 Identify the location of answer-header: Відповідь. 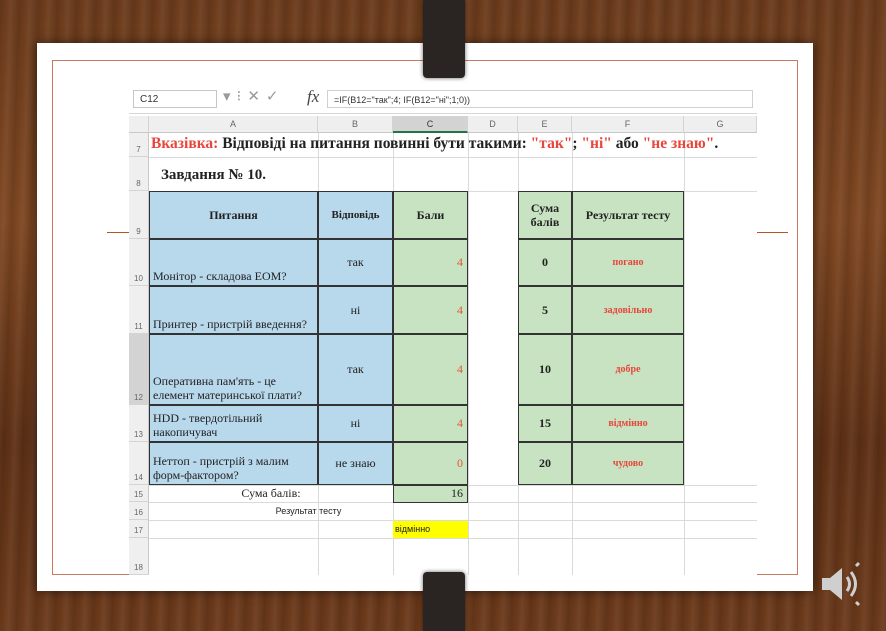
(355, 215).